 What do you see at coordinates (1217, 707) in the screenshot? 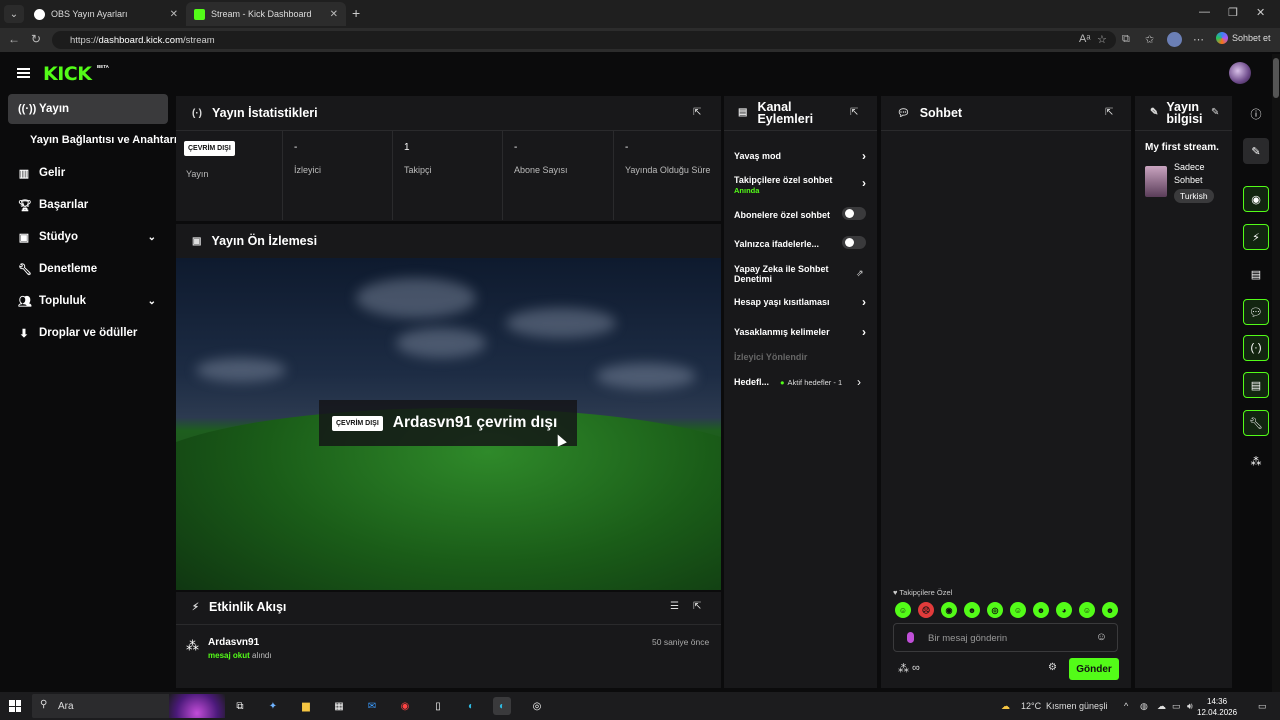
I see `clock: 14:36 12.04.2026` at bounding box center [1217, 707].